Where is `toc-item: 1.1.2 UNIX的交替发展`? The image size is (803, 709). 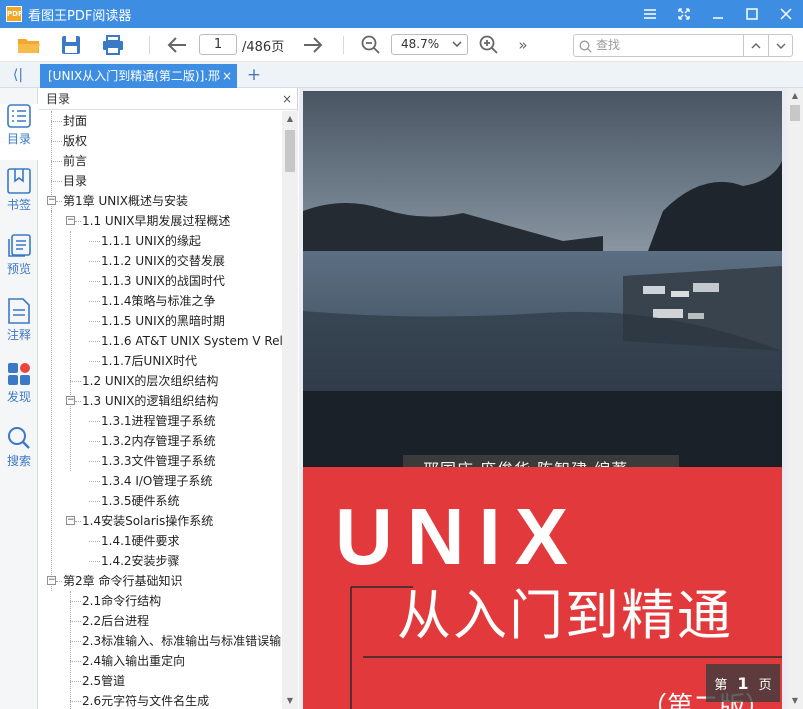 toc-item: 1.1.2 UNIX的交替发展 is located at coordinates (160, 261).